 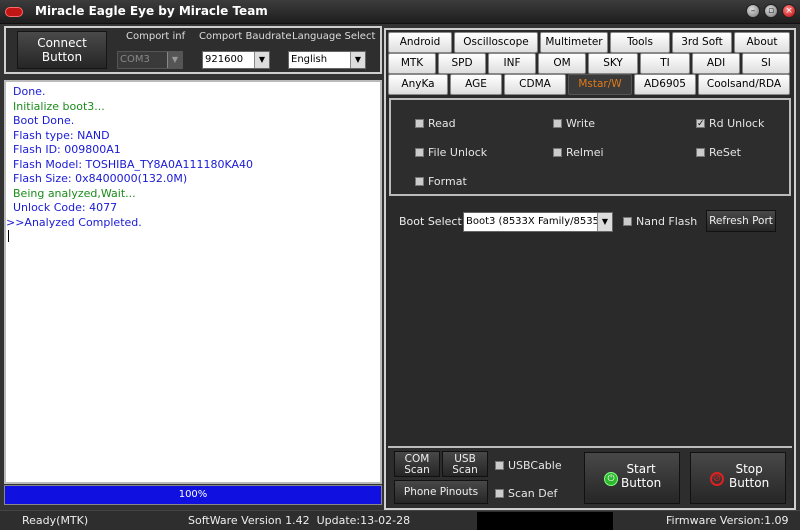 What do you see at coordinates (334, 36) in the screenshot?
I see `language-label: Language Select` at bounding box center [334, 36].